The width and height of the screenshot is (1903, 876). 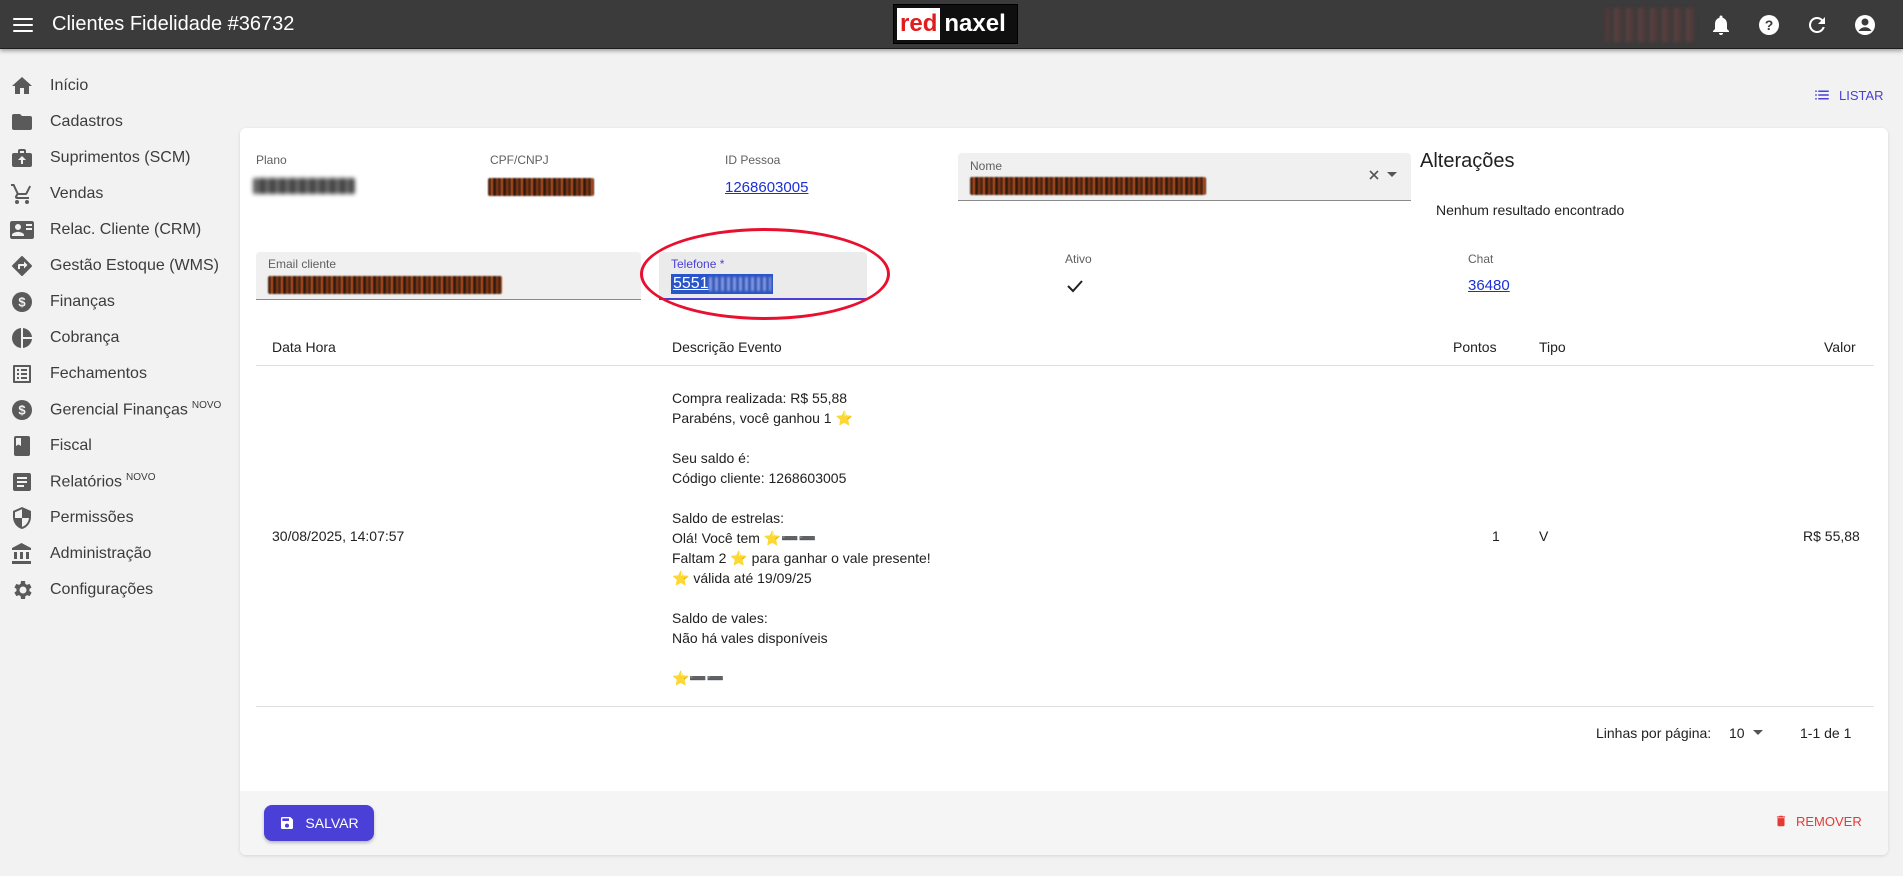 What do you see at coordinates (759, 478) in the screenshot?
I see `descricao-line: Código cliente: 1268603005` at bounding box center [759, 478].